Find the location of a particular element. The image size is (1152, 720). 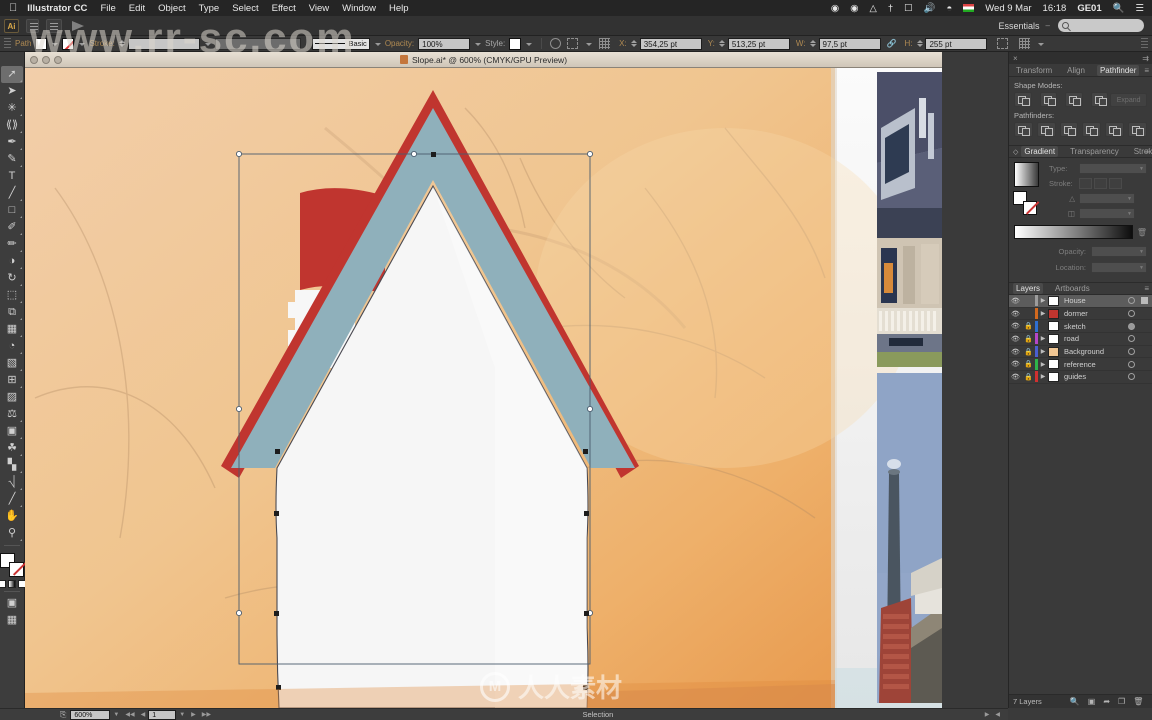

stroke-weight-input is located at coordinates (163, 43).